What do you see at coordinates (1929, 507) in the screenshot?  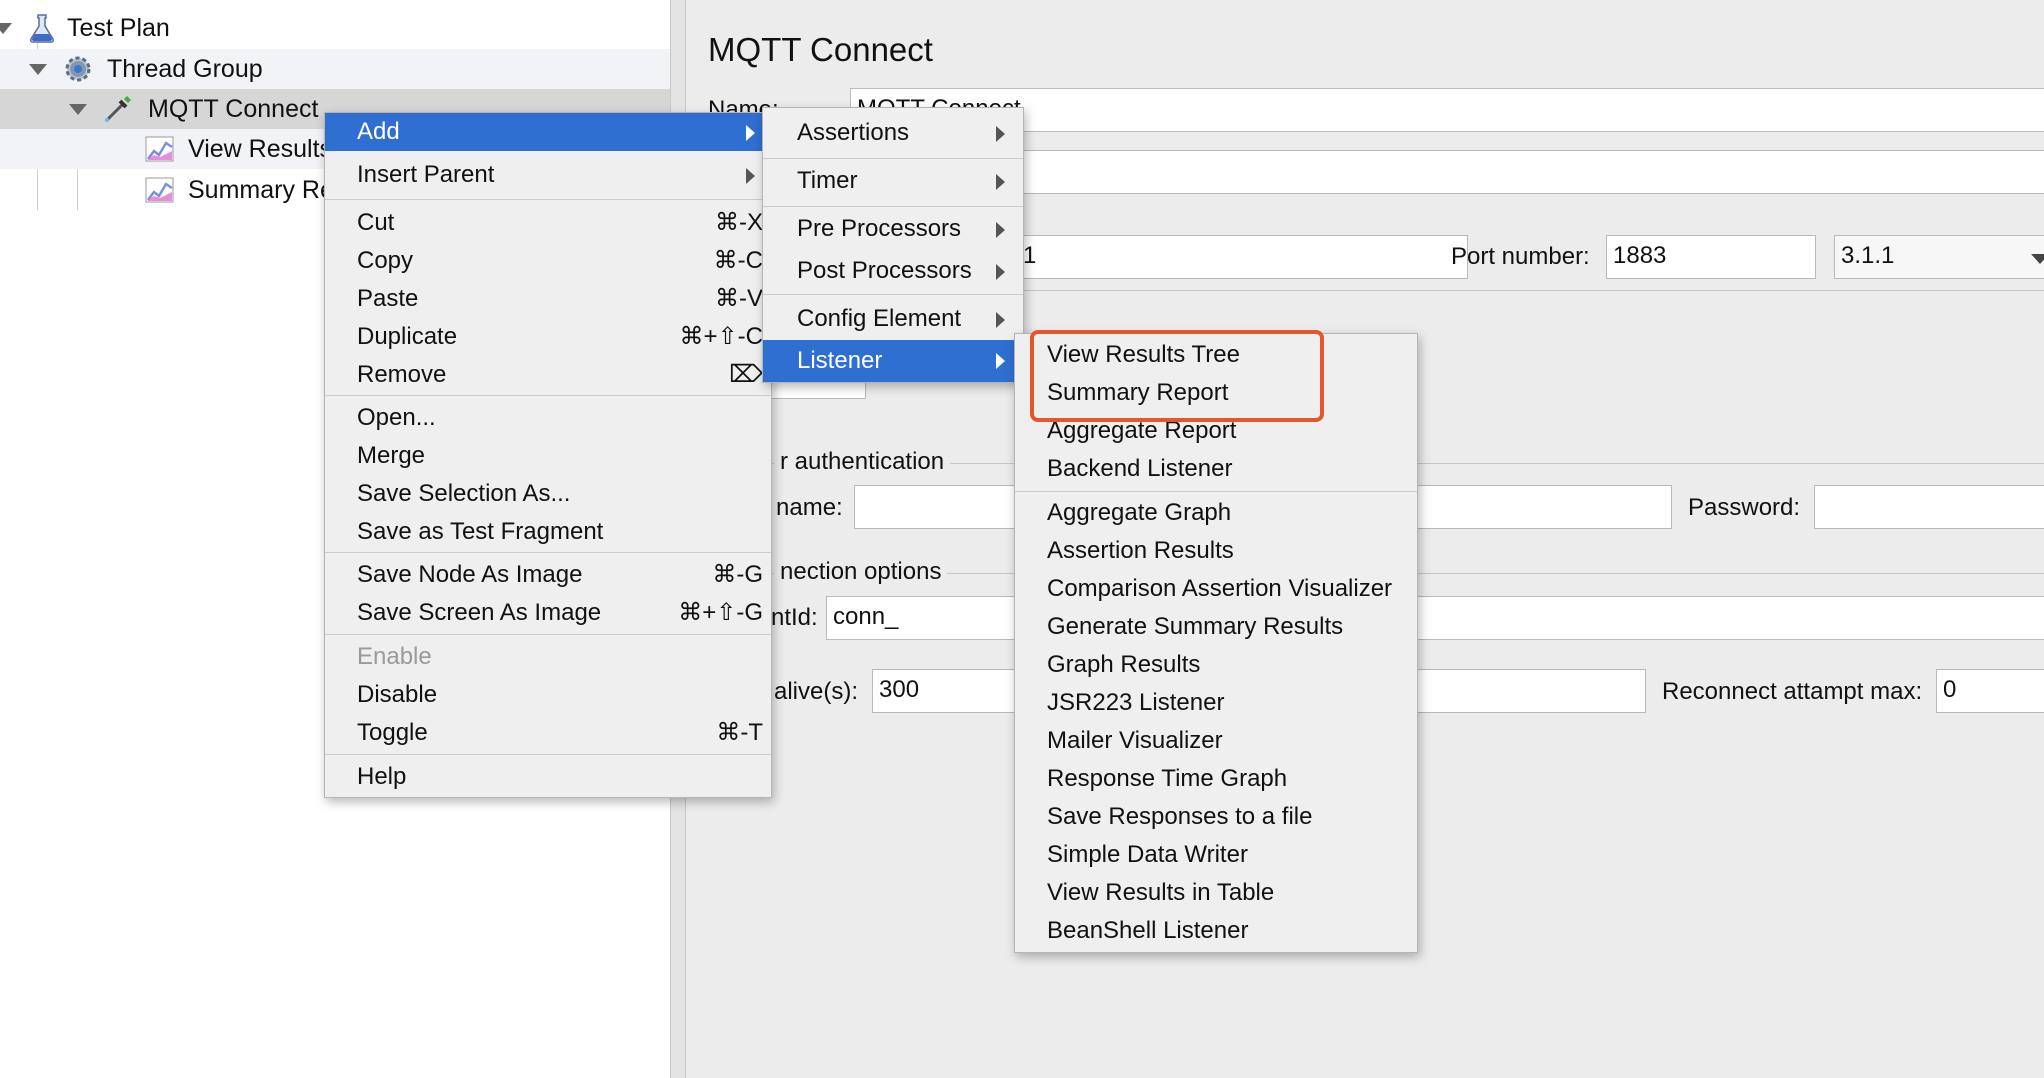 I see `password-field` at bounding box center [1929, 507].